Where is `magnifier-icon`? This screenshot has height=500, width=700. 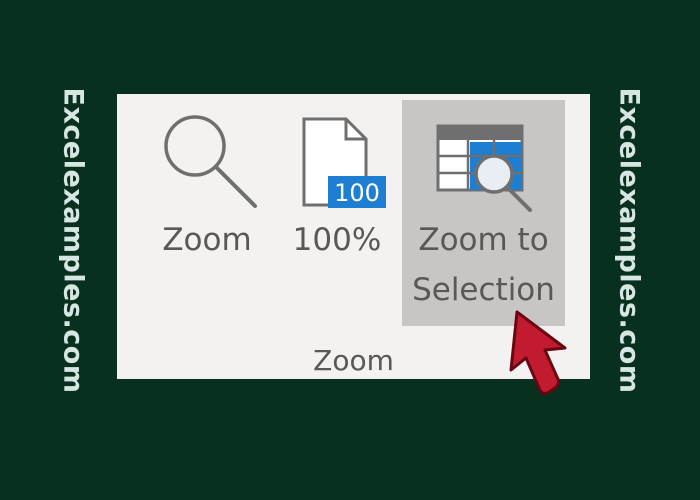
magnifier-icon is located at coordinates (210, 161).